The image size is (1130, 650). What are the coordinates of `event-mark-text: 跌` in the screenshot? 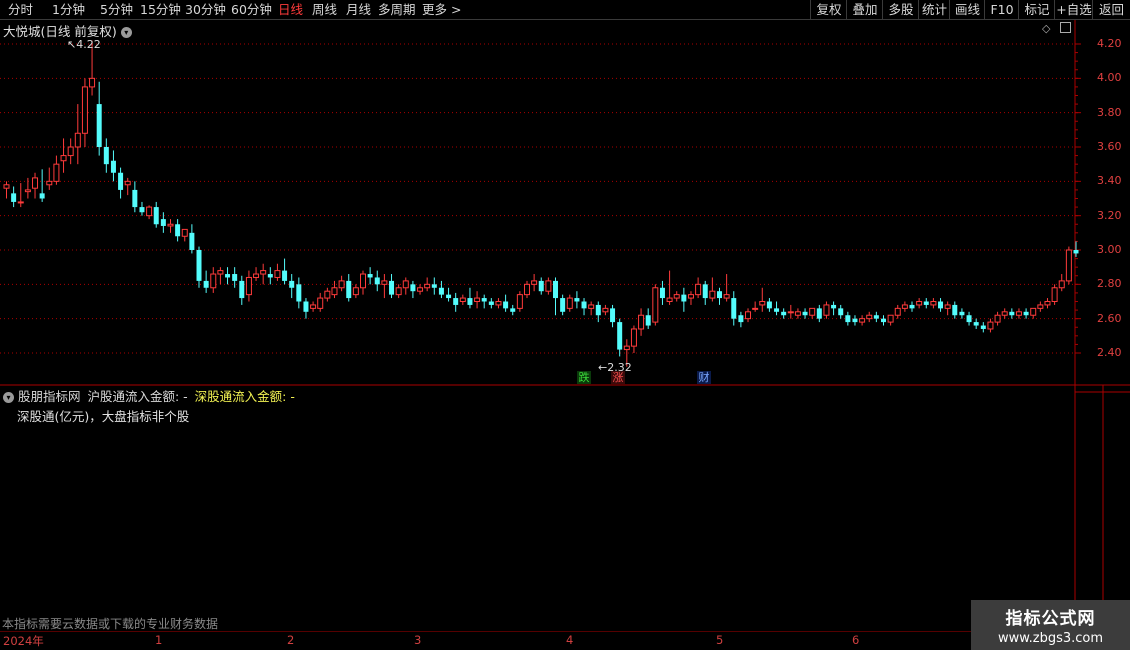 It's located at (584, 377).